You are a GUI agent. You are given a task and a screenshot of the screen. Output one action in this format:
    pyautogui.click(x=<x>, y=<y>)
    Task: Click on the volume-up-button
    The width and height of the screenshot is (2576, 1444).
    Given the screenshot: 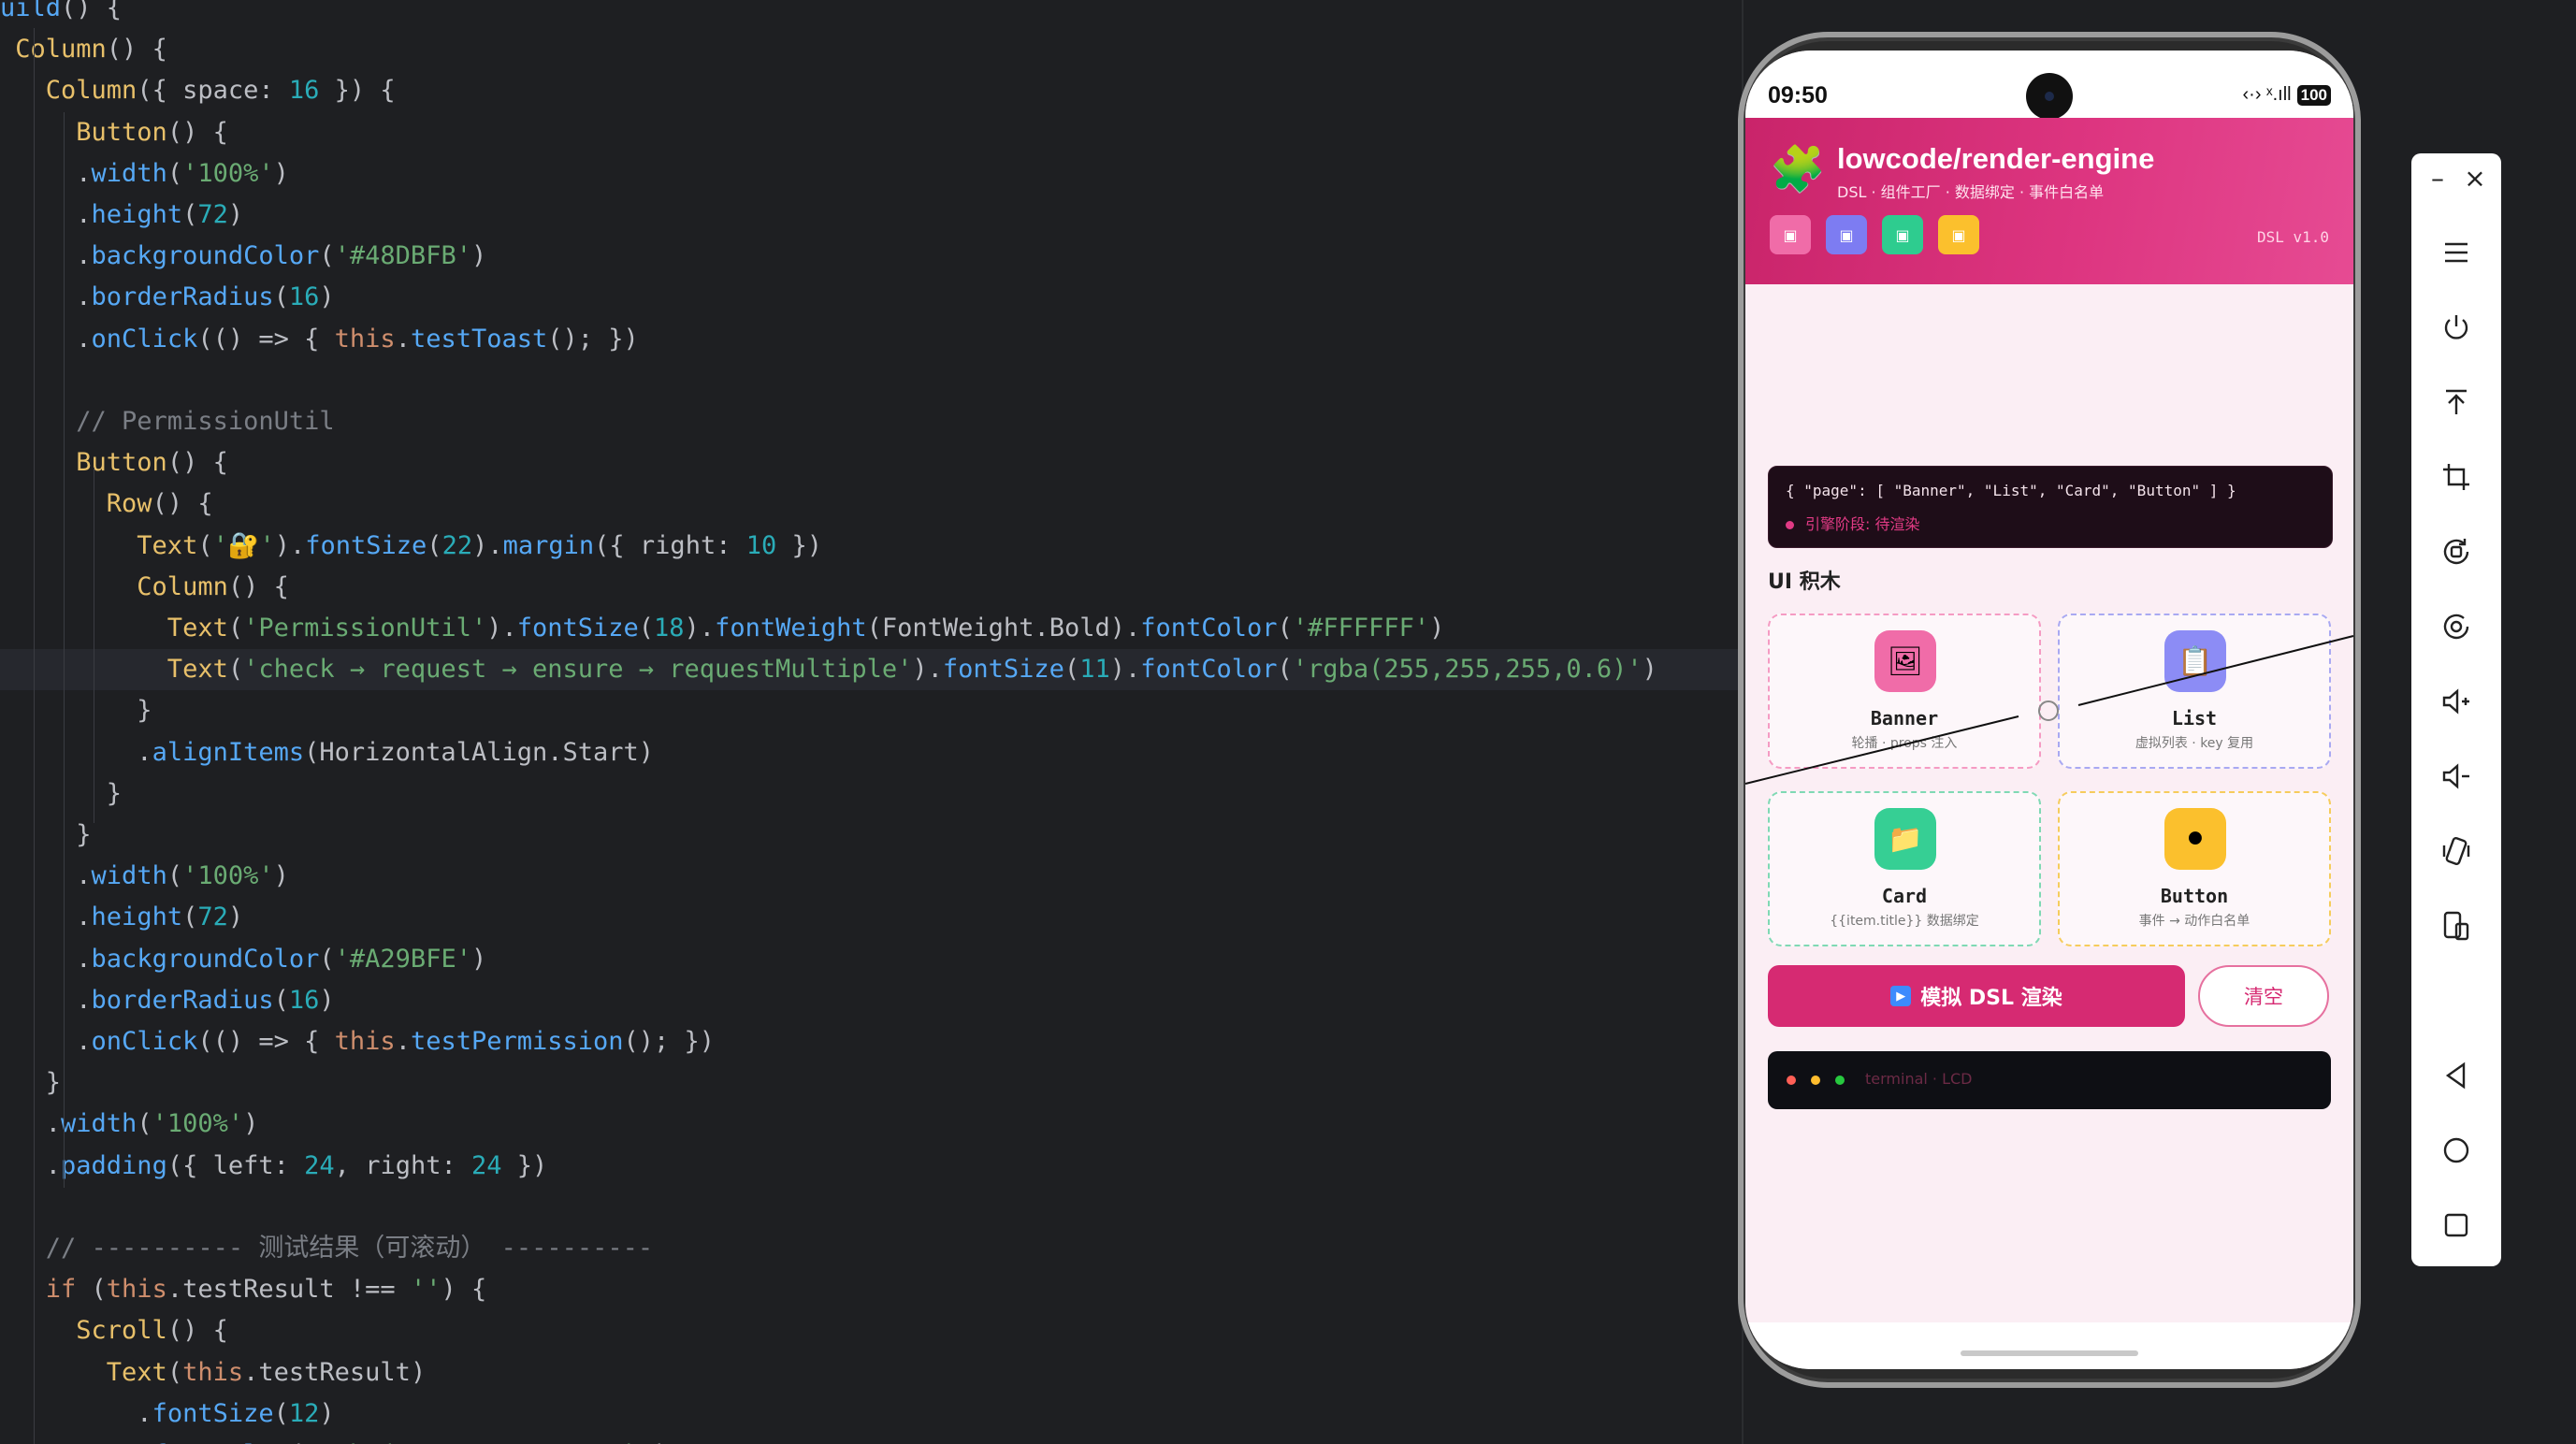 What is the action you would take?
    pyautogui.click(x=2456, y=701)
    